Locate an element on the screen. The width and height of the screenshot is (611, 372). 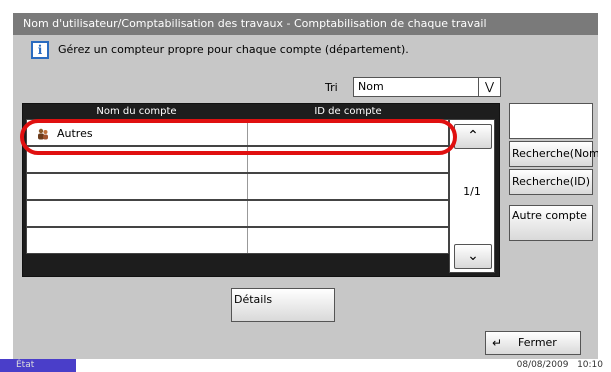
status-bar: État 08/08/2009 10:10 is located at coordinates (305, 365).